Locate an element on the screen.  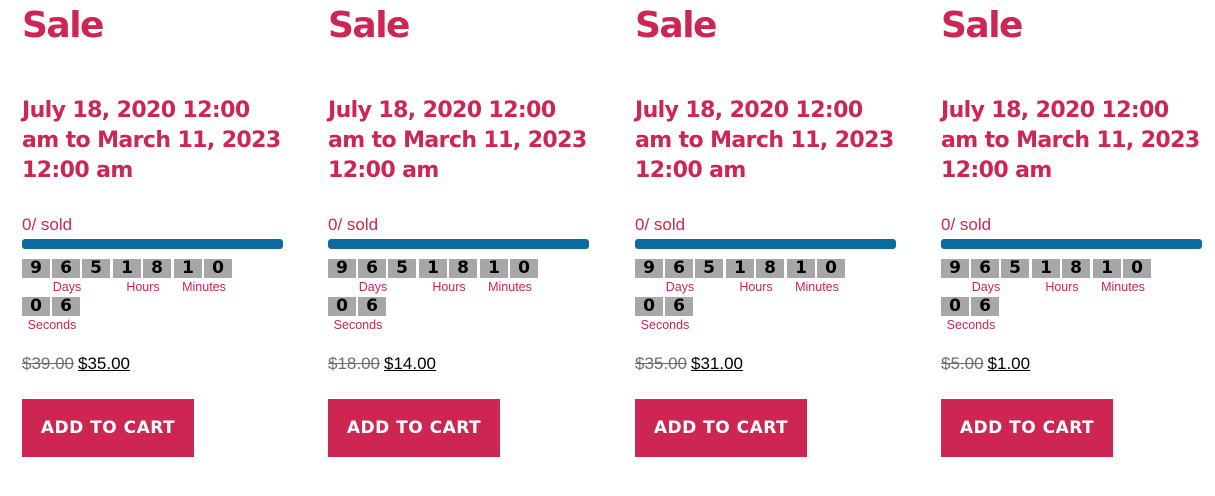
sale-price: $14.00 is located at coordinates (410, 363).